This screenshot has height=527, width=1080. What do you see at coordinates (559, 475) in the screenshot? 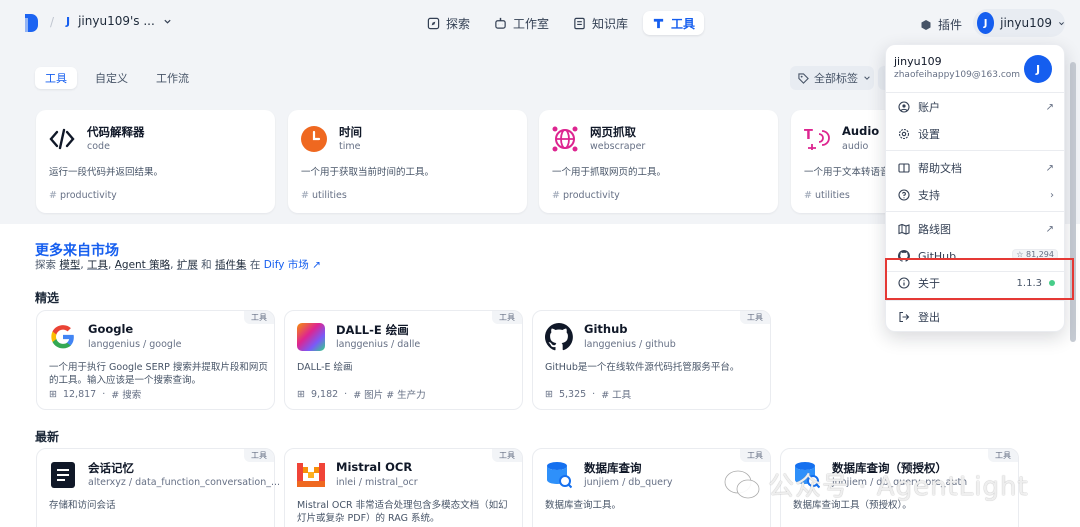
I see `database-icon` at bounding box center [559, 475].